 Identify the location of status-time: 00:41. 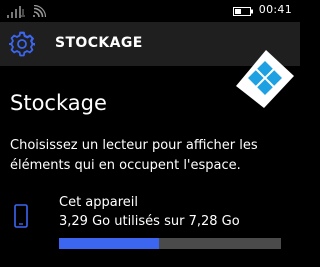
(275, 9).